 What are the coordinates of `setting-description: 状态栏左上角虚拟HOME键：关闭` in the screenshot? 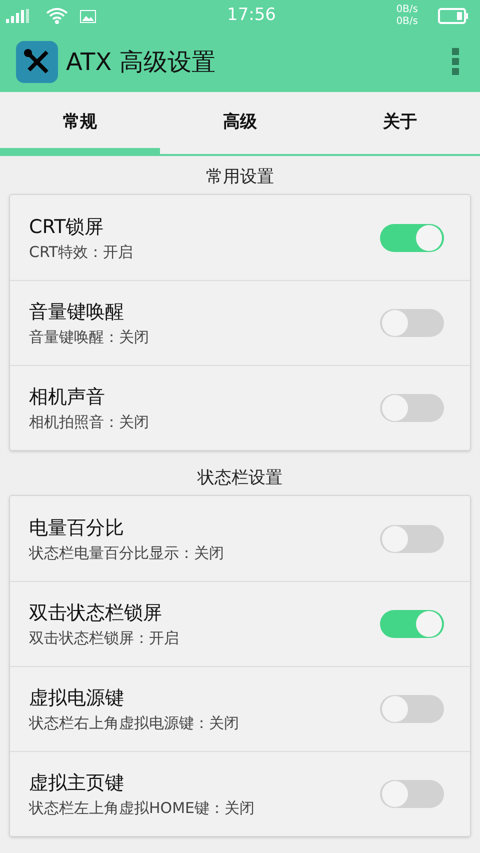 It's located at (142, 808).